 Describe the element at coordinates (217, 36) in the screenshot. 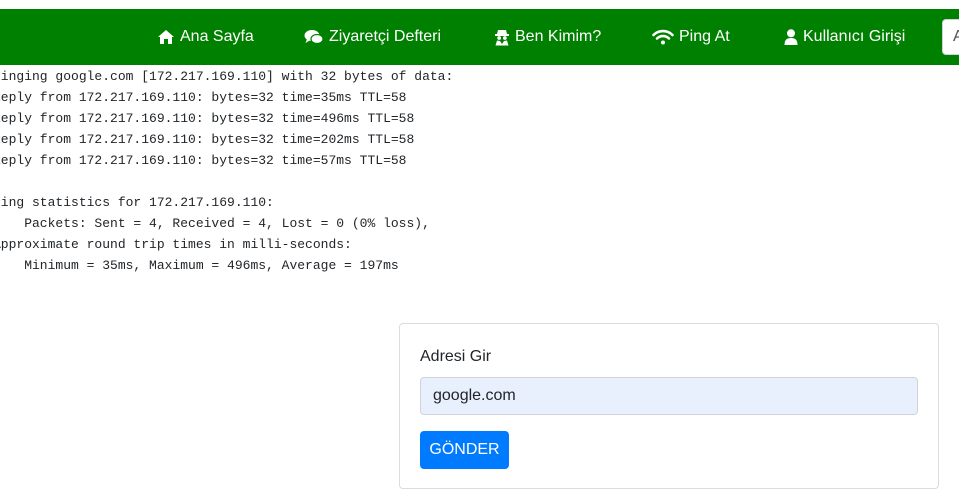

I see `nav-item-home-label: Ana Sayfa` at that location.